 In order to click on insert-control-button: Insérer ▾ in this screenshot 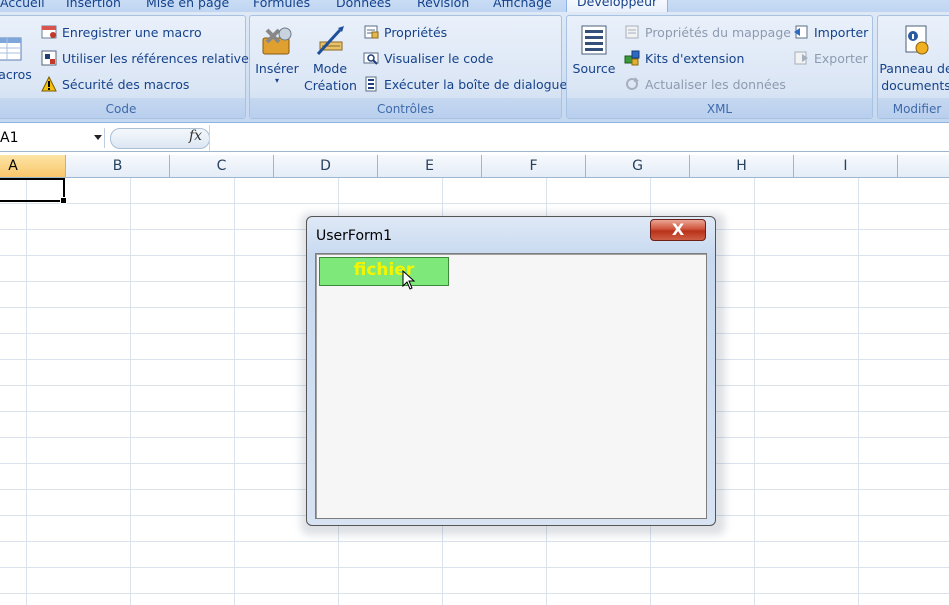, I will do `click(277, 54)`.